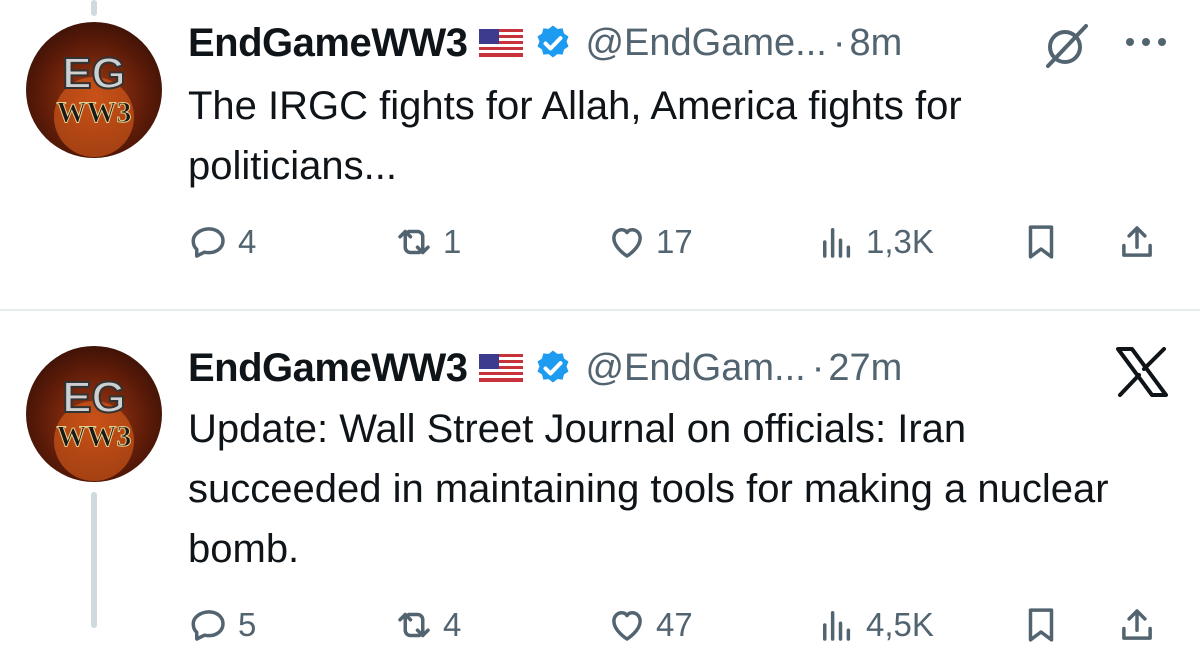 This screenshot has width=1200, height=647. I want to click on tweet-actions: 4 1 17 1,3K, so click(678, 242).